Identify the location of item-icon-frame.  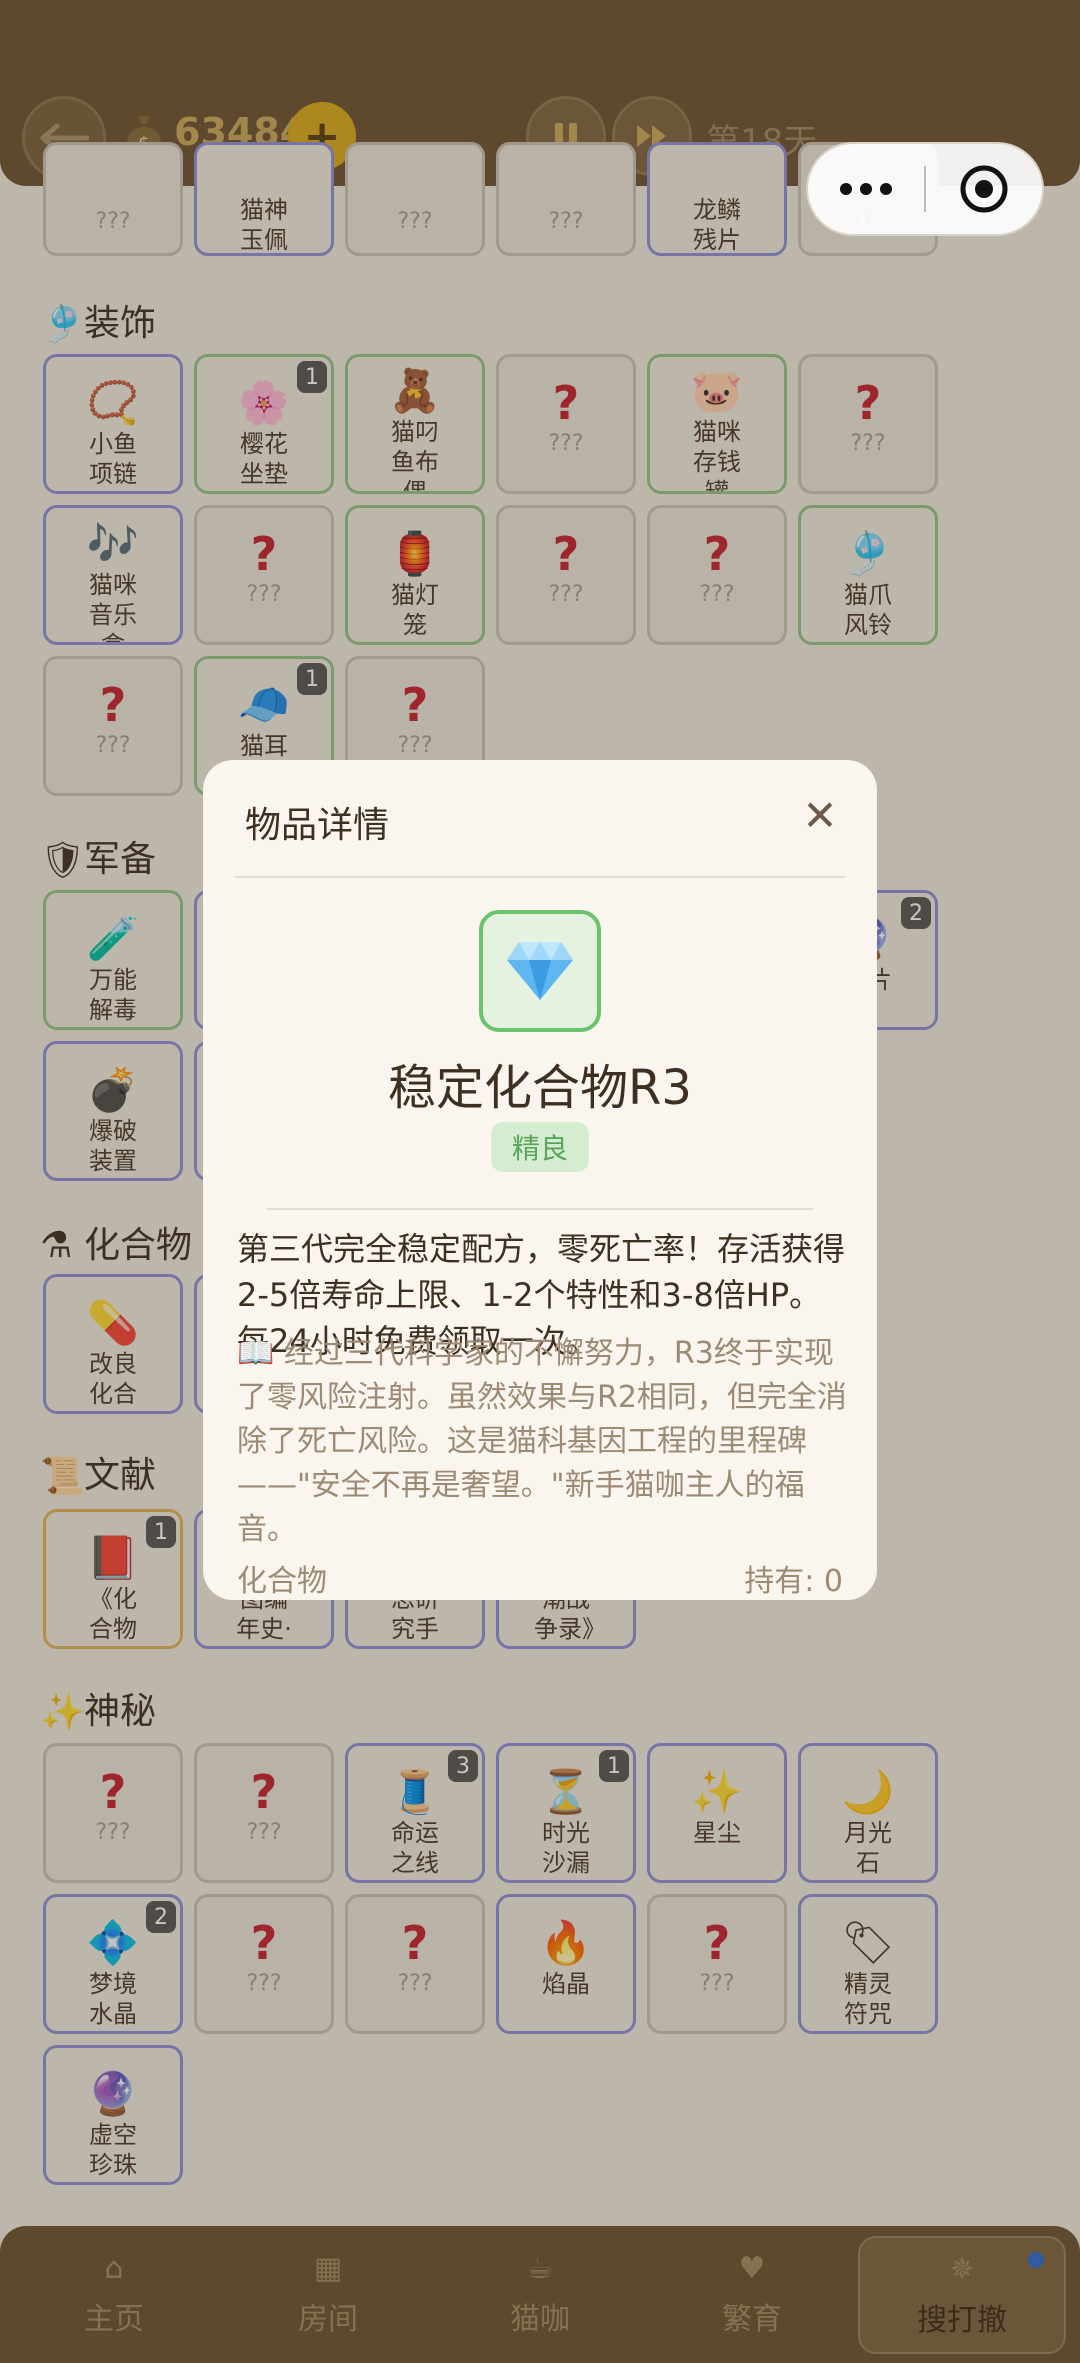
(540, 971).